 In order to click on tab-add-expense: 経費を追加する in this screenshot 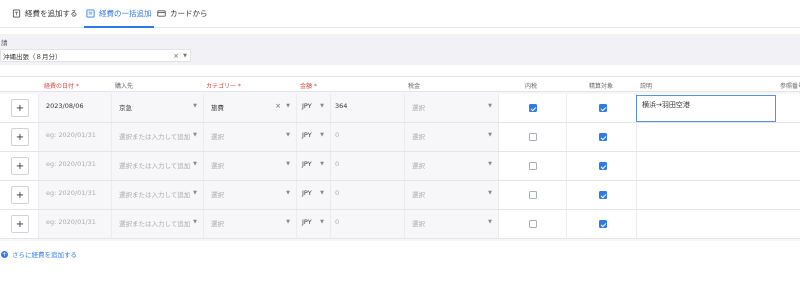, I will do `click(45, 13)`.